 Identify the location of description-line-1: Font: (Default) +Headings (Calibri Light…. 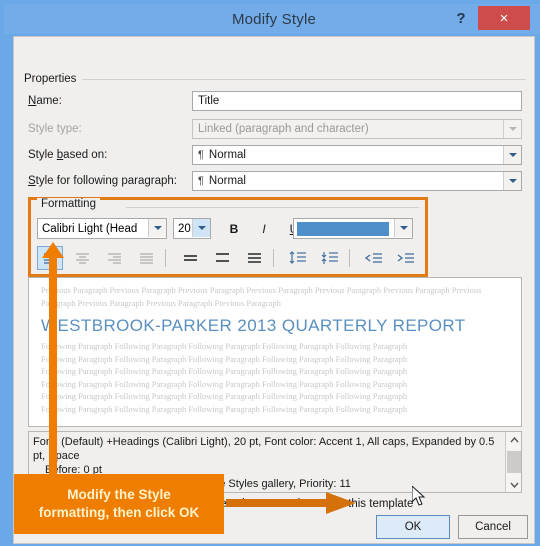
(264, 449).